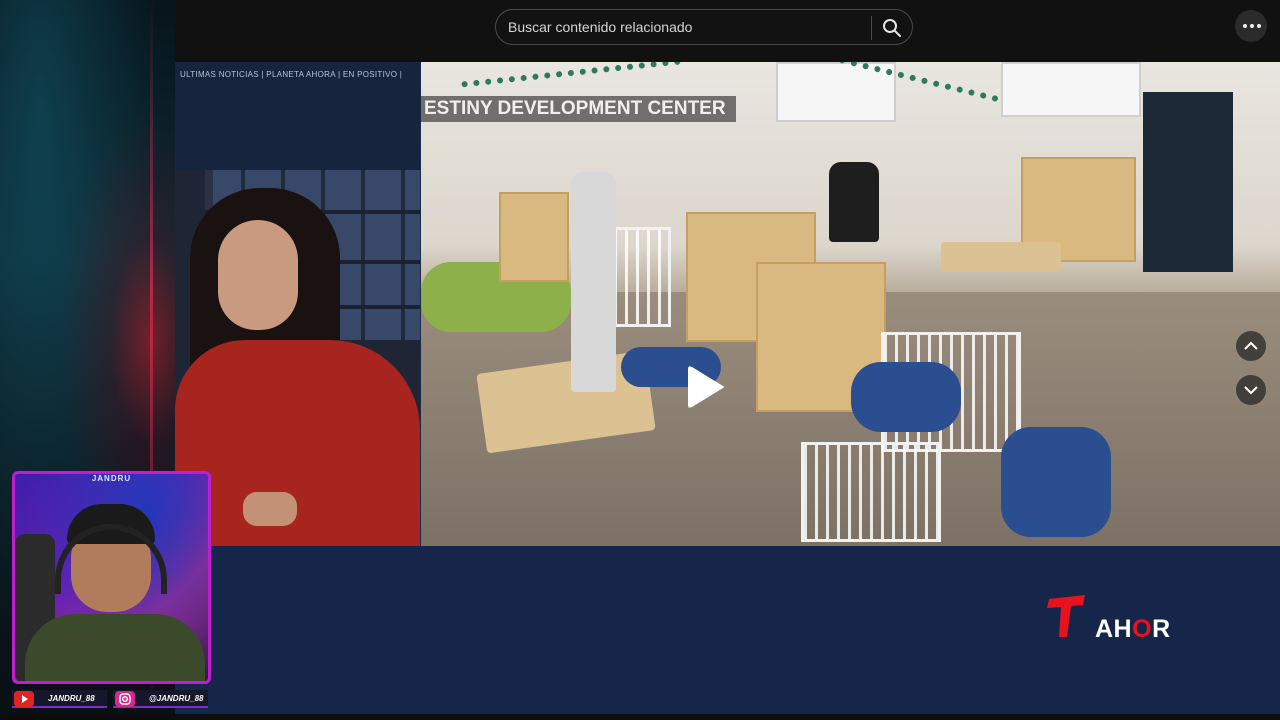 The image size is (1280, 720). I want to click on more-options-button, so click(1251, 26).